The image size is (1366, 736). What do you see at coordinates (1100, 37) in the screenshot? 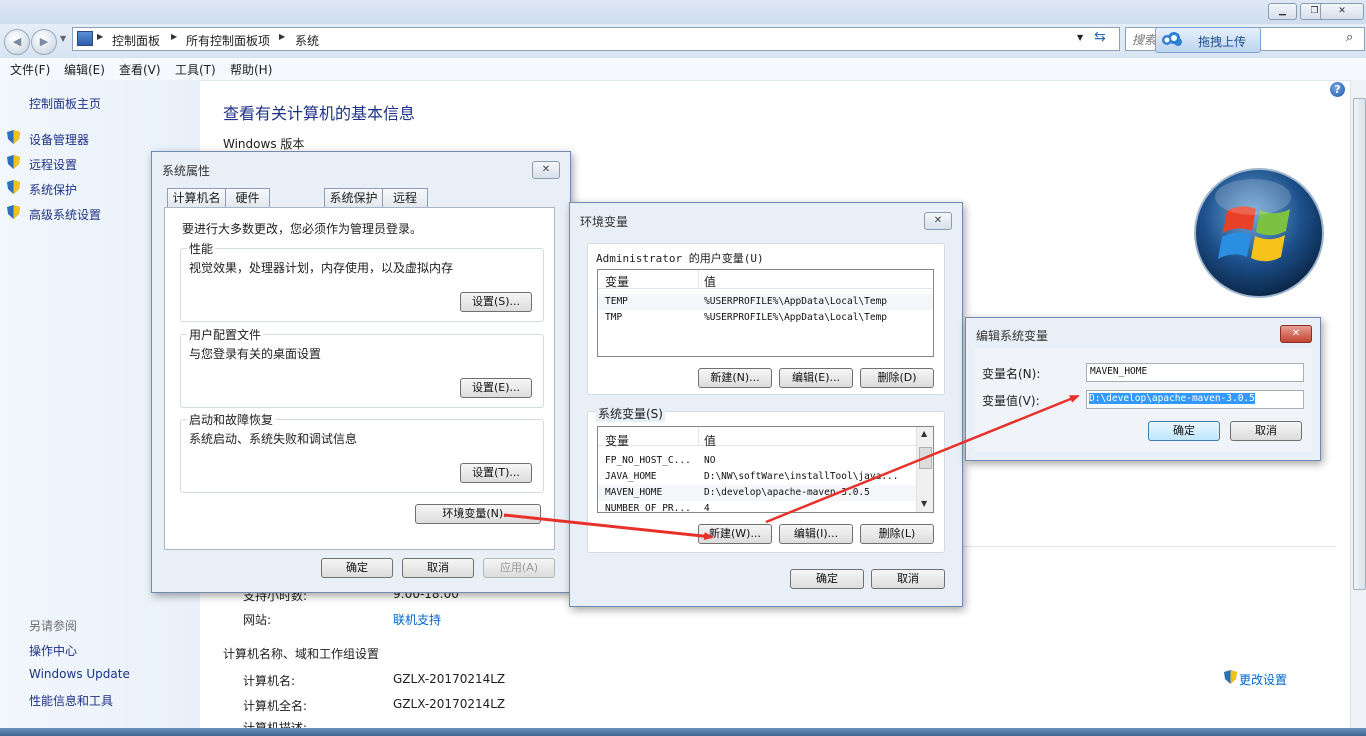
I see `refresh-icon: ⇆` at bounding box center [1100, 37].